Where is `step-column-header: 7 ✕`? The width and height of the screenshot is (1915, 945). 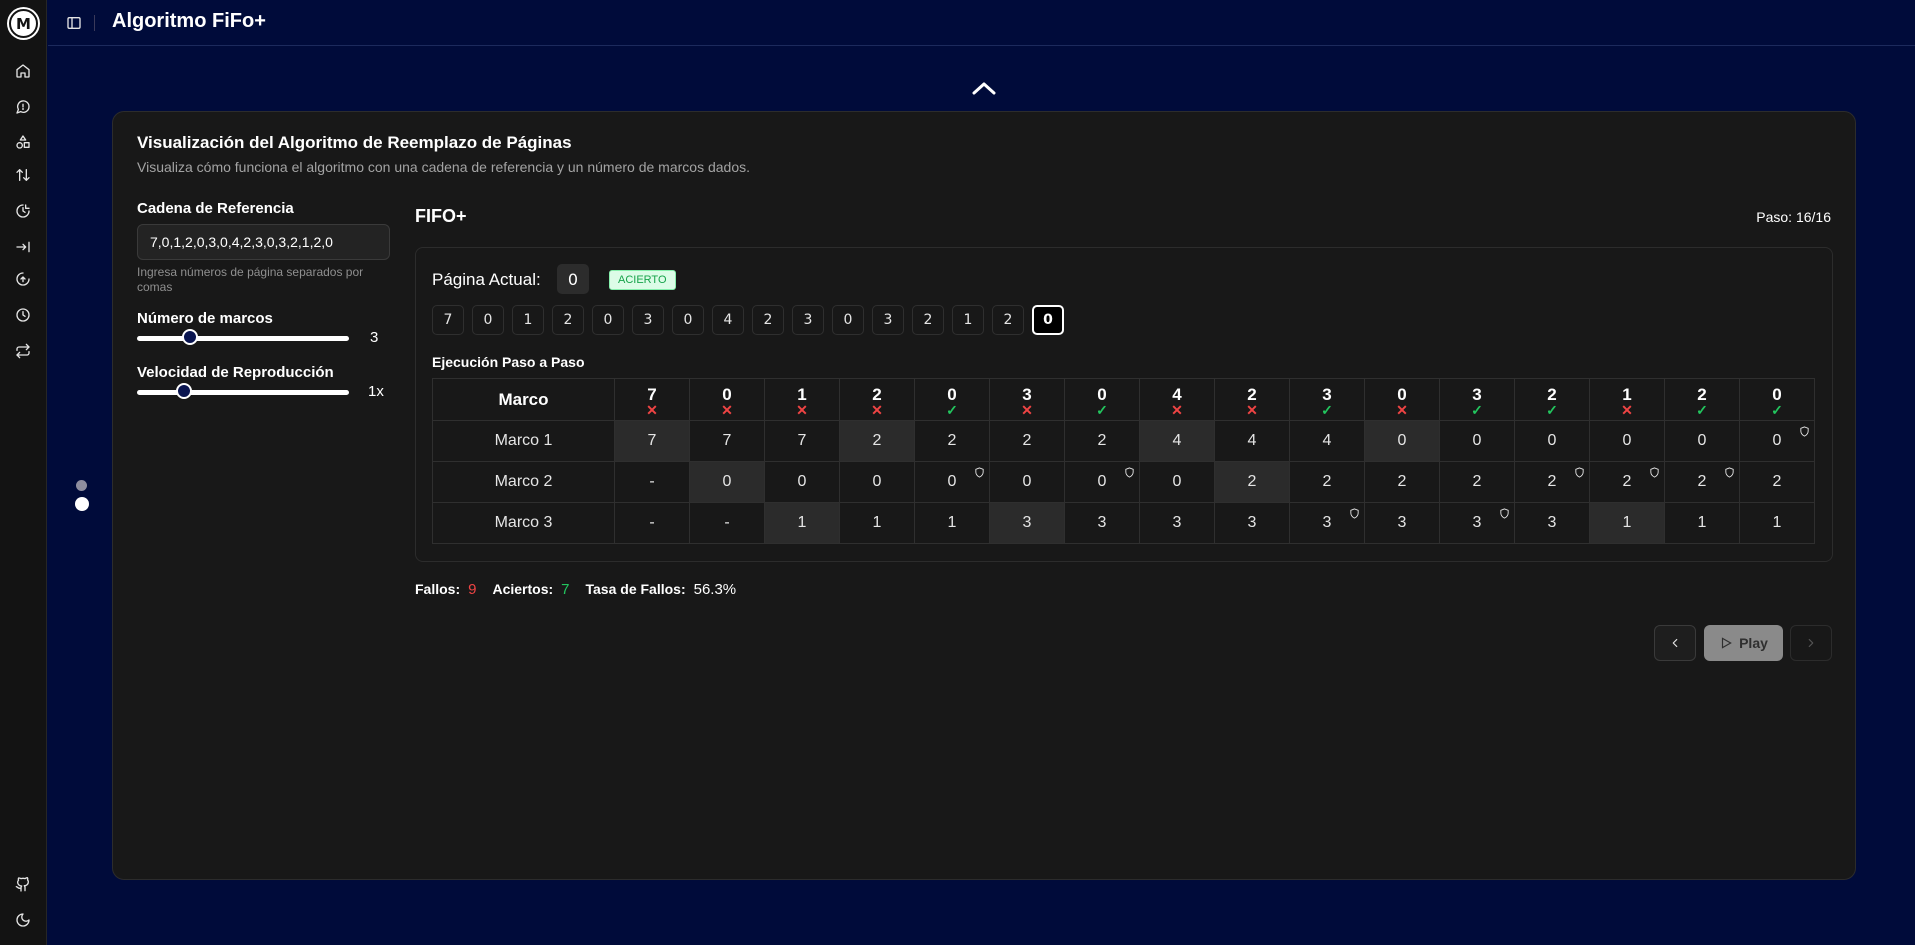
step-column-header: 7 ✕ is located at coordinates (652, 399).